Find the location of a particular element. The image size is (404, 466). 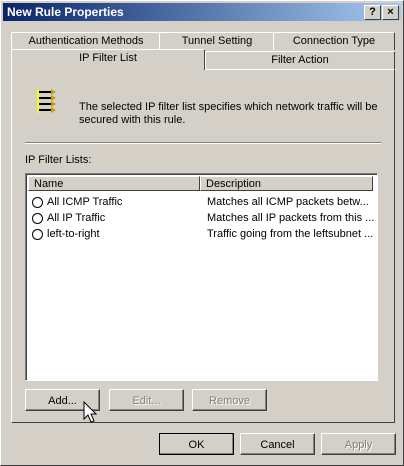

mouse-pointer-icon is located at coordinates (90, 412).